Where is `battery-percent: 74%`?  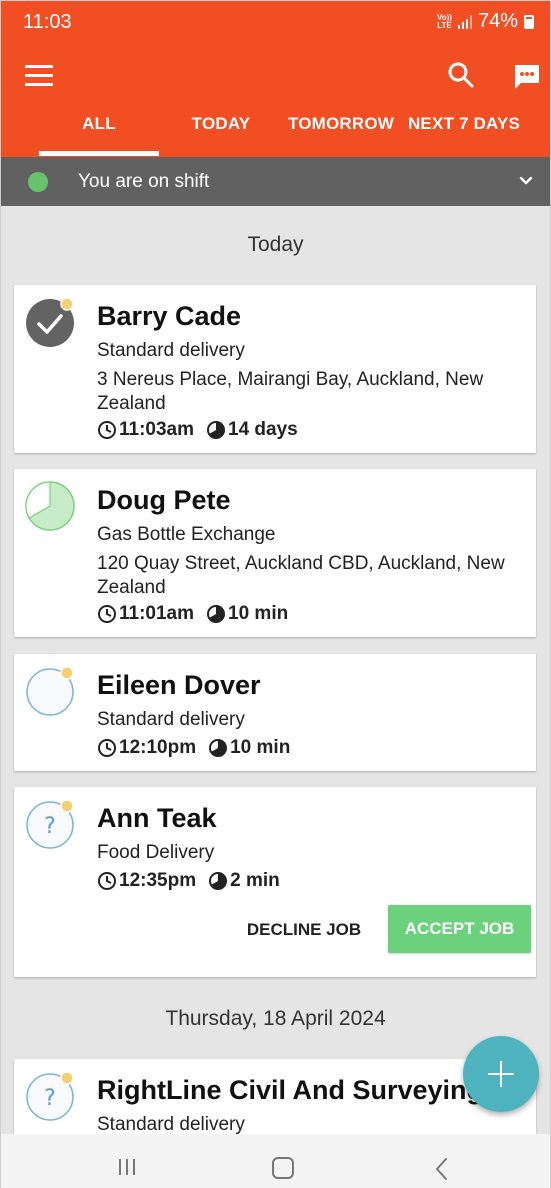
battery-percent: 74% is located at coordinates (497, 21).